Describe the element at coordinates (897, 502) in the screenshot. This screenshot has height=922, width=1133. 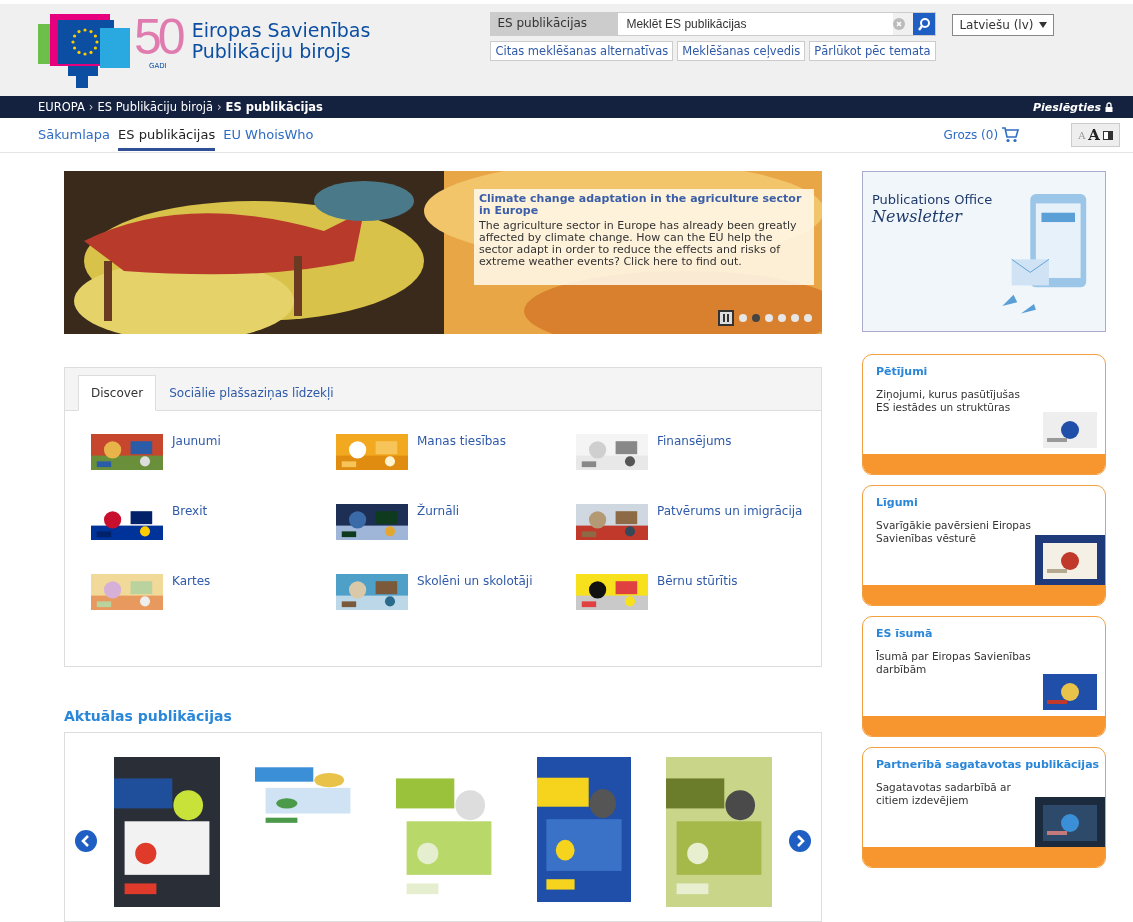
I see `card-title: Līgumi` at that location.